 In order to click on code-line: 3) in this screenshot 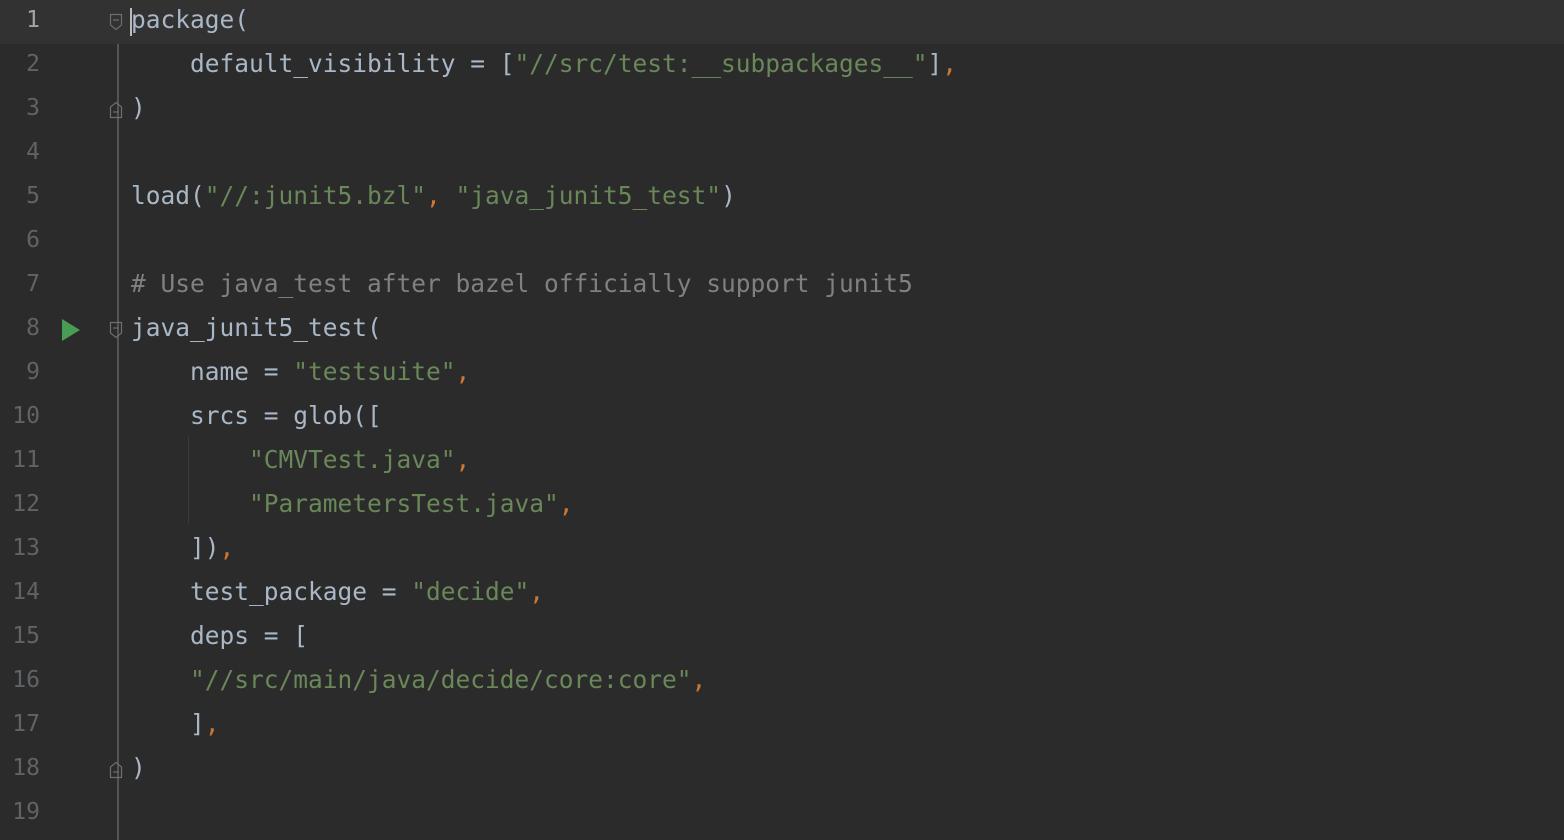, I will do `click(782, 110)`.